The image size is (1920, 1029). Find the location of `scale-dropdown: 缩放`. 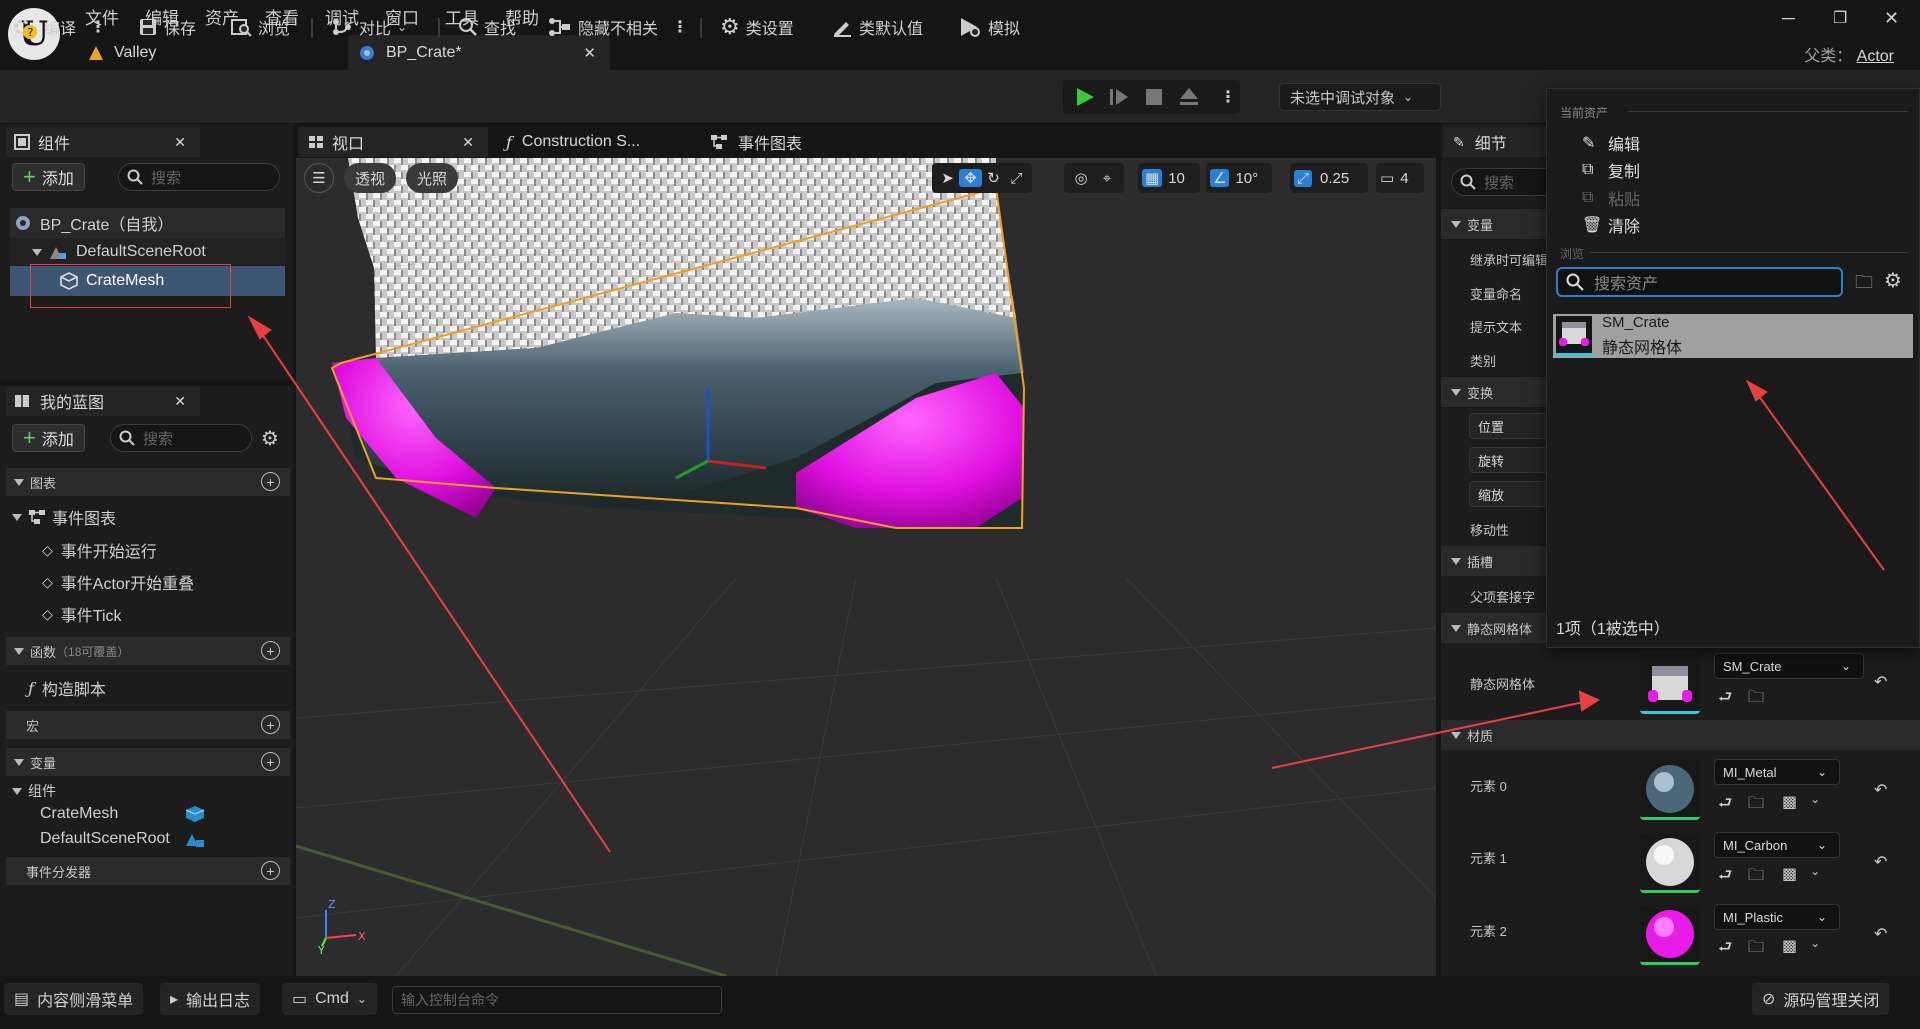

scale-dropdown: 缩放 is located at coordinates (1509, 494).